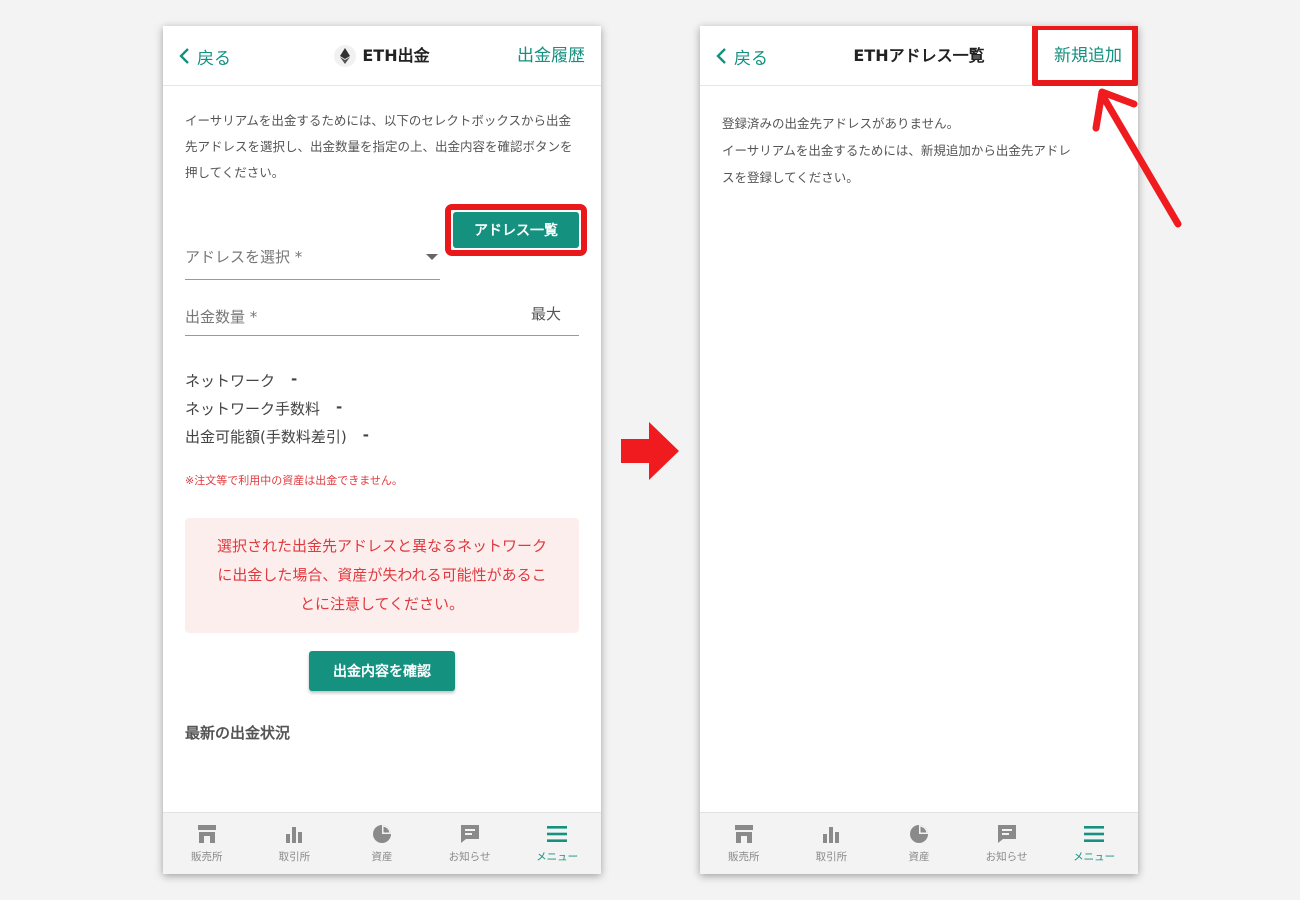  I want to click on empty-line: イーサリアムを出金するためには、新規追加から出金先アドレ, so click(896, 150).